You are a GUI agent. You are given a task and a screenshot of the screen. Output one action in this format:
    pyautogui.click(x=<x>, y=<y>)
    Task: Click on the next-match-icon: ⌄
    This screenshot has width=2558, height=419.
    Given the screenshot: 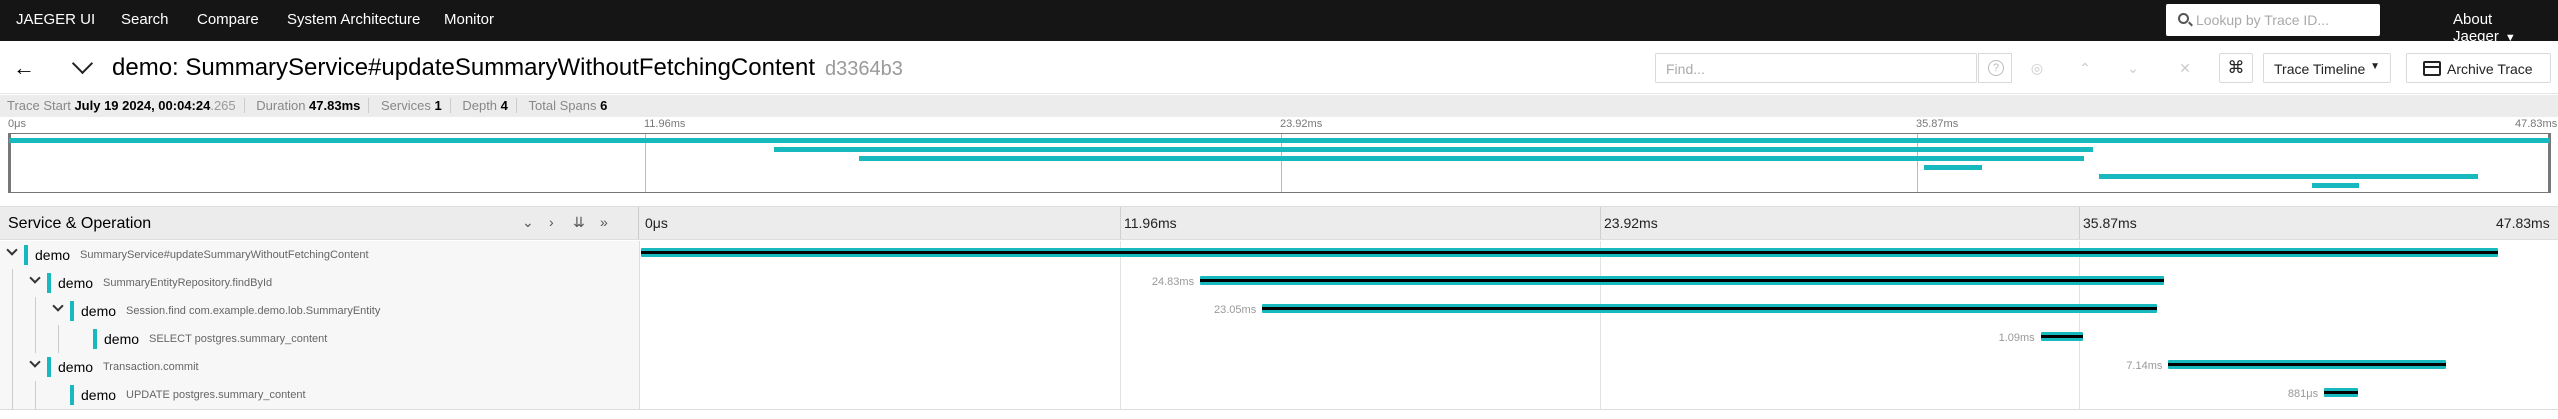 What is the action you would take?
    pyautogui.click(x=2133, y=68)
    